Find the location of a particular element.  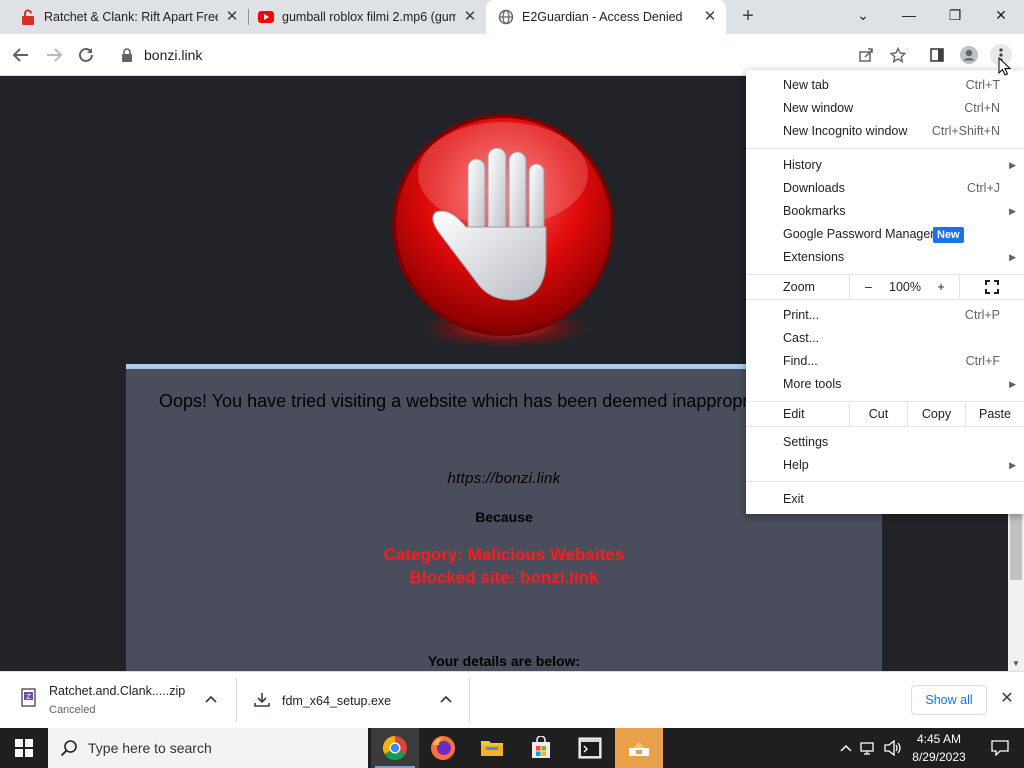

notifications-button is located at coordinates (1000, 748).